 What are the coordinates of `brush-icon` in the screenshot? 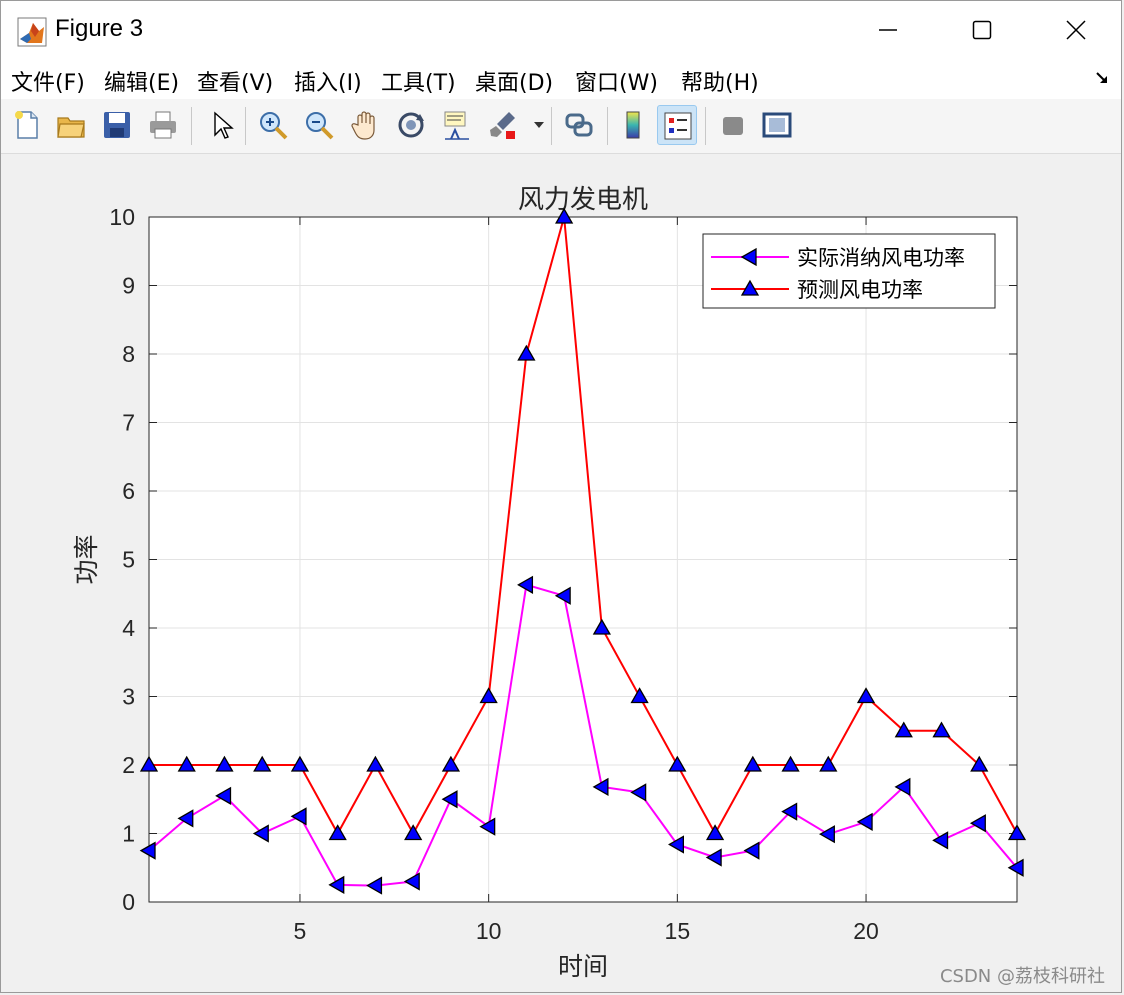 It's located at (502, 125).